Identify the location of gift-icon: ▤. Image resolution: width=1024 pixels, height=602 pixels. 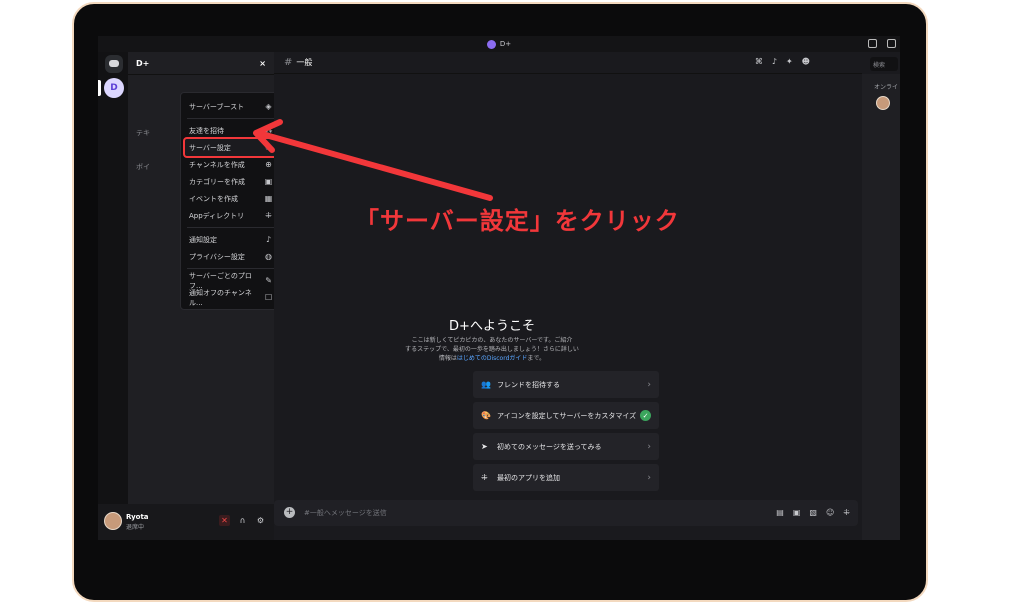
(780, 512).